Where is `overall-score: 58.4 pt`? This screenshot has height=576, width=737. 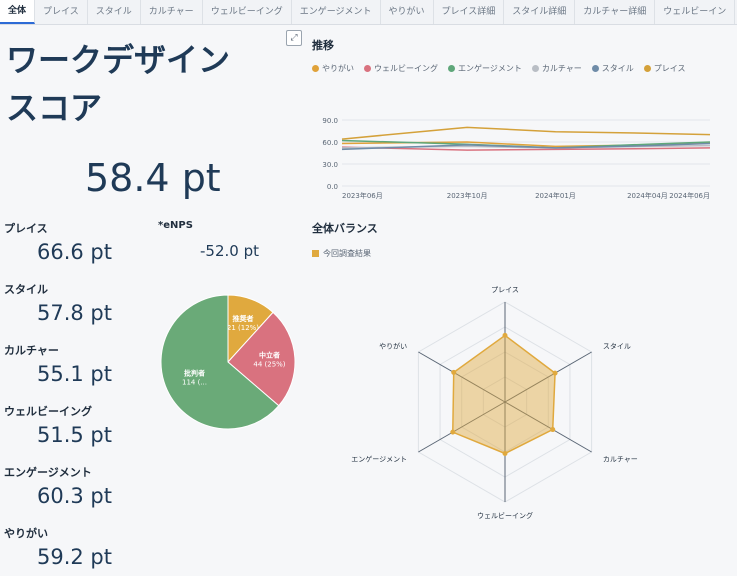
overall-score: 58.4 pt is located at coordinates (153, 178).